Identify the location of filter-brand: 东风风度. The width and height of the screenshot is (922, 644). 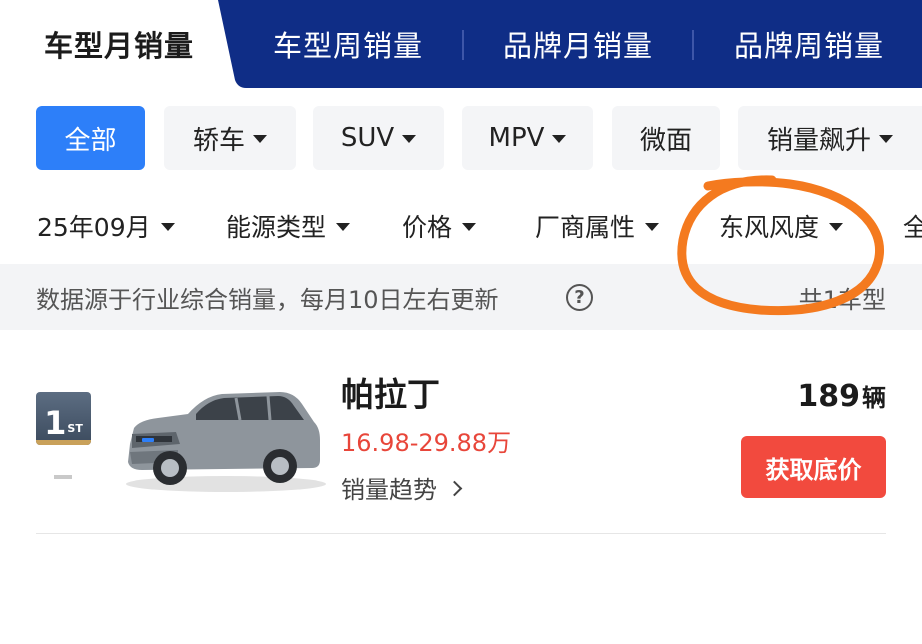
(781, 226).